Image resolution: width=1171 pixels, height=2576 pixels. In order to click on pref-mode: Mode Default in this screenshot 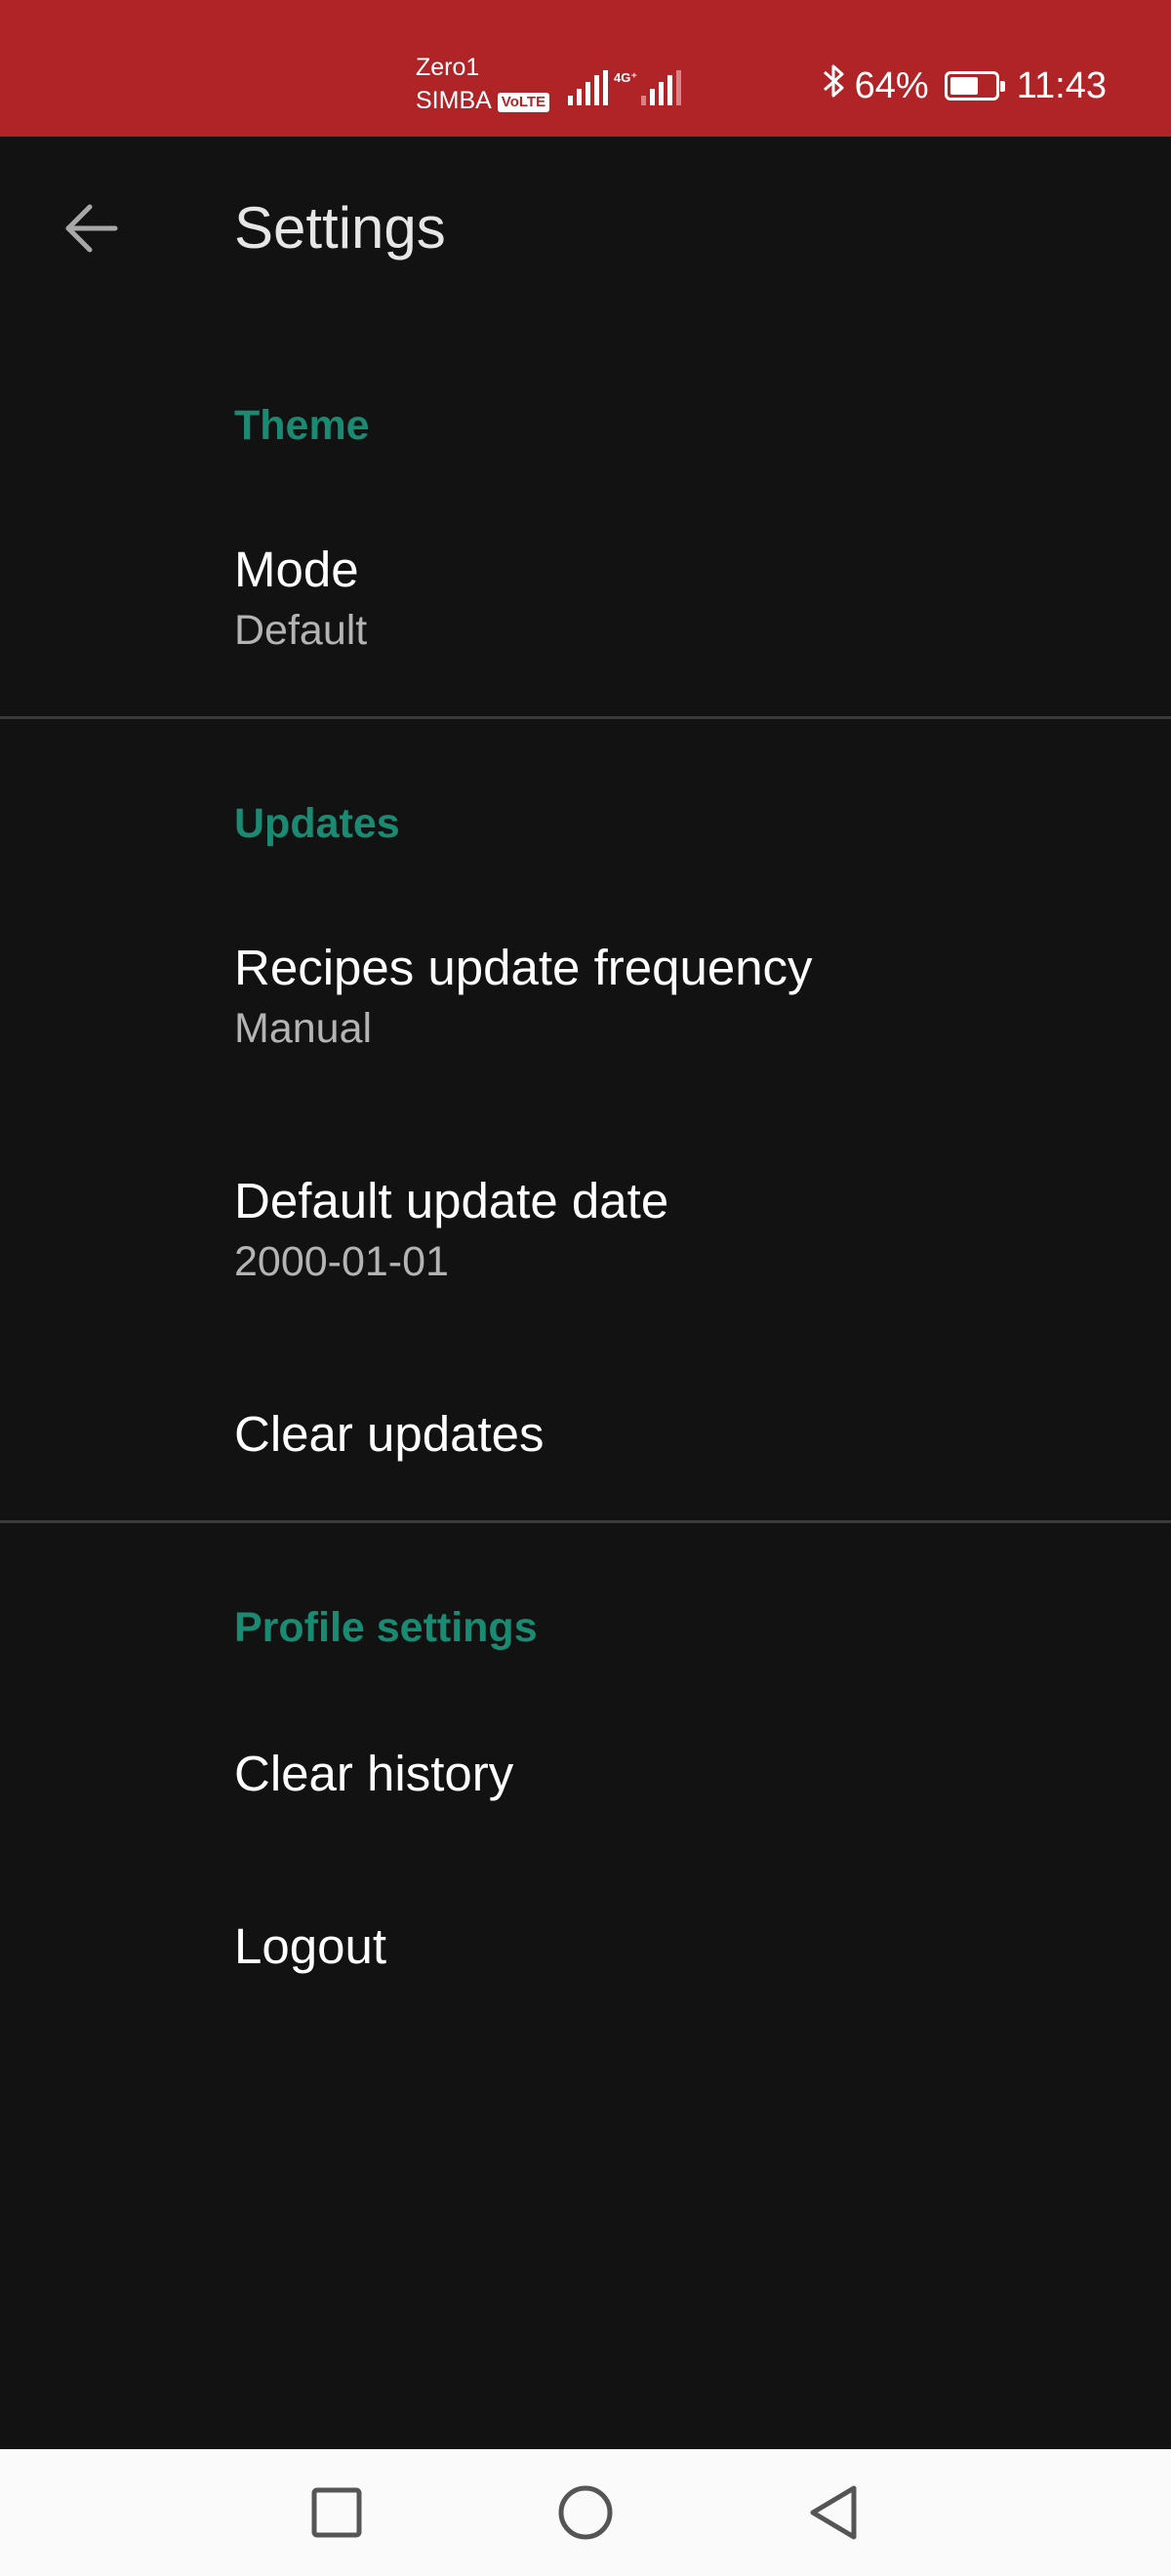, I will do `click(585, 598)`.